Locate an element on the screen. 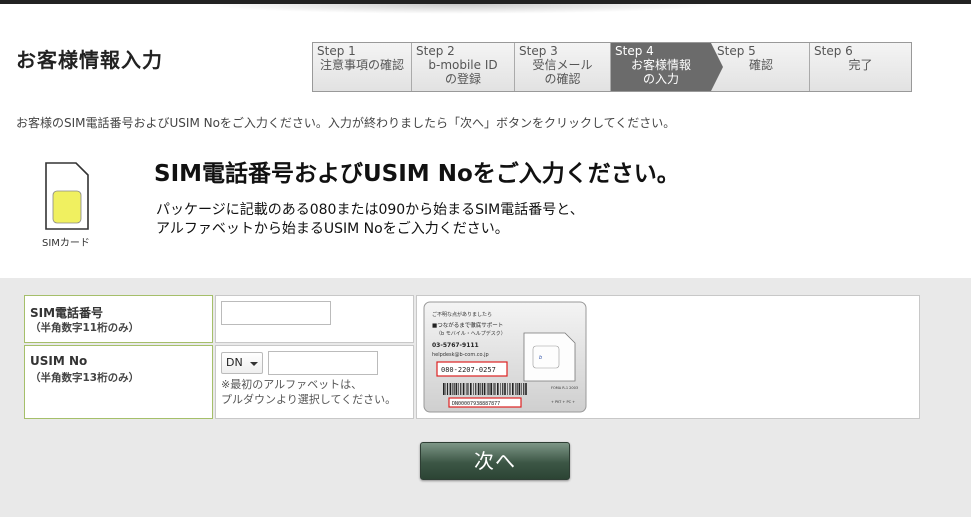 The height and width of the screenshot is (517, 971). card-text: （b モバイル・ヘルプデスク） is located at coordinates (471, 333).